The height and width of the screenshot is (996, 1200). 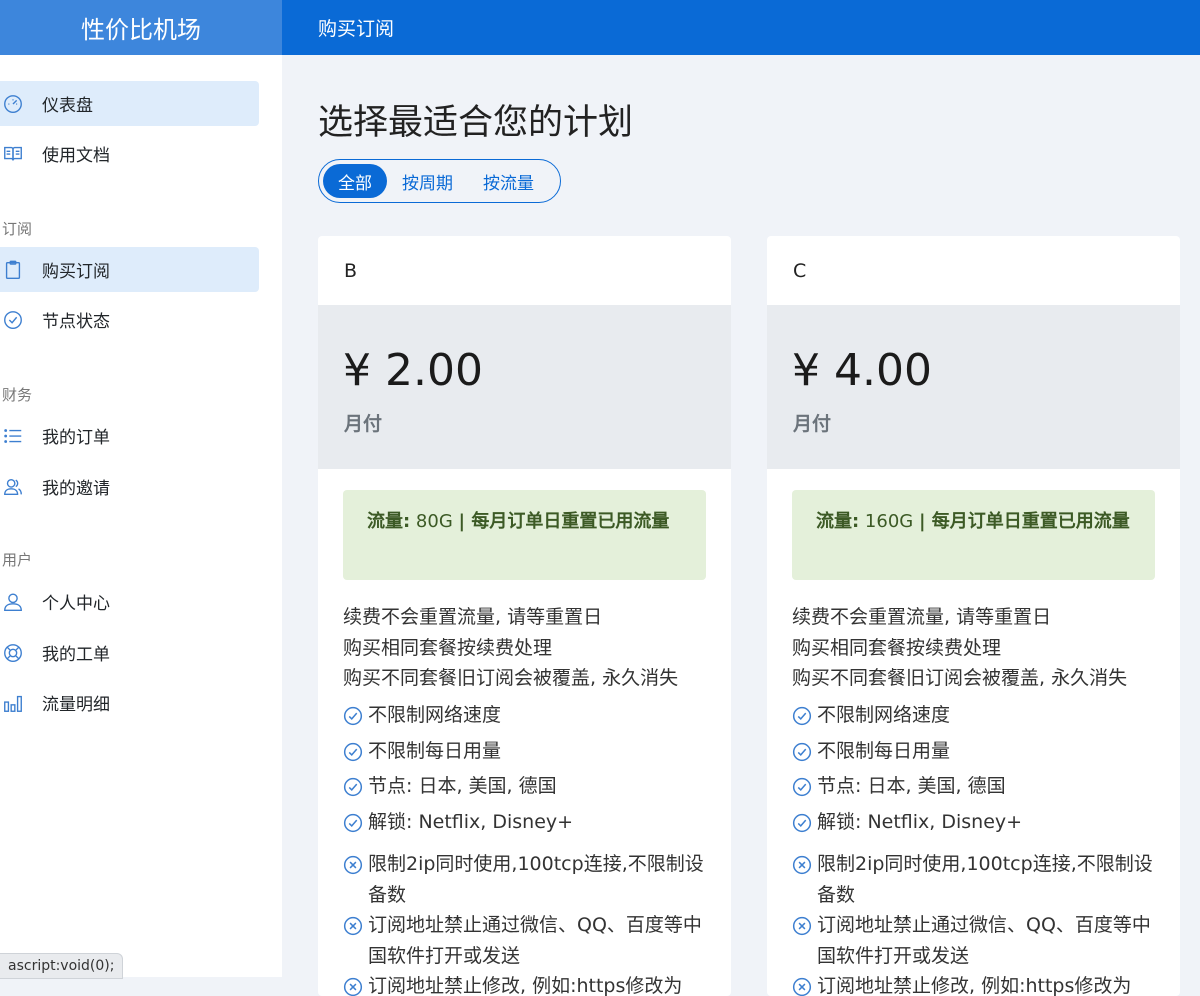 What do you see at coordinates (476, 123) in the screenshot?
I see `page-title: 选择最适合您的计划` at bounding box center [476, 123].